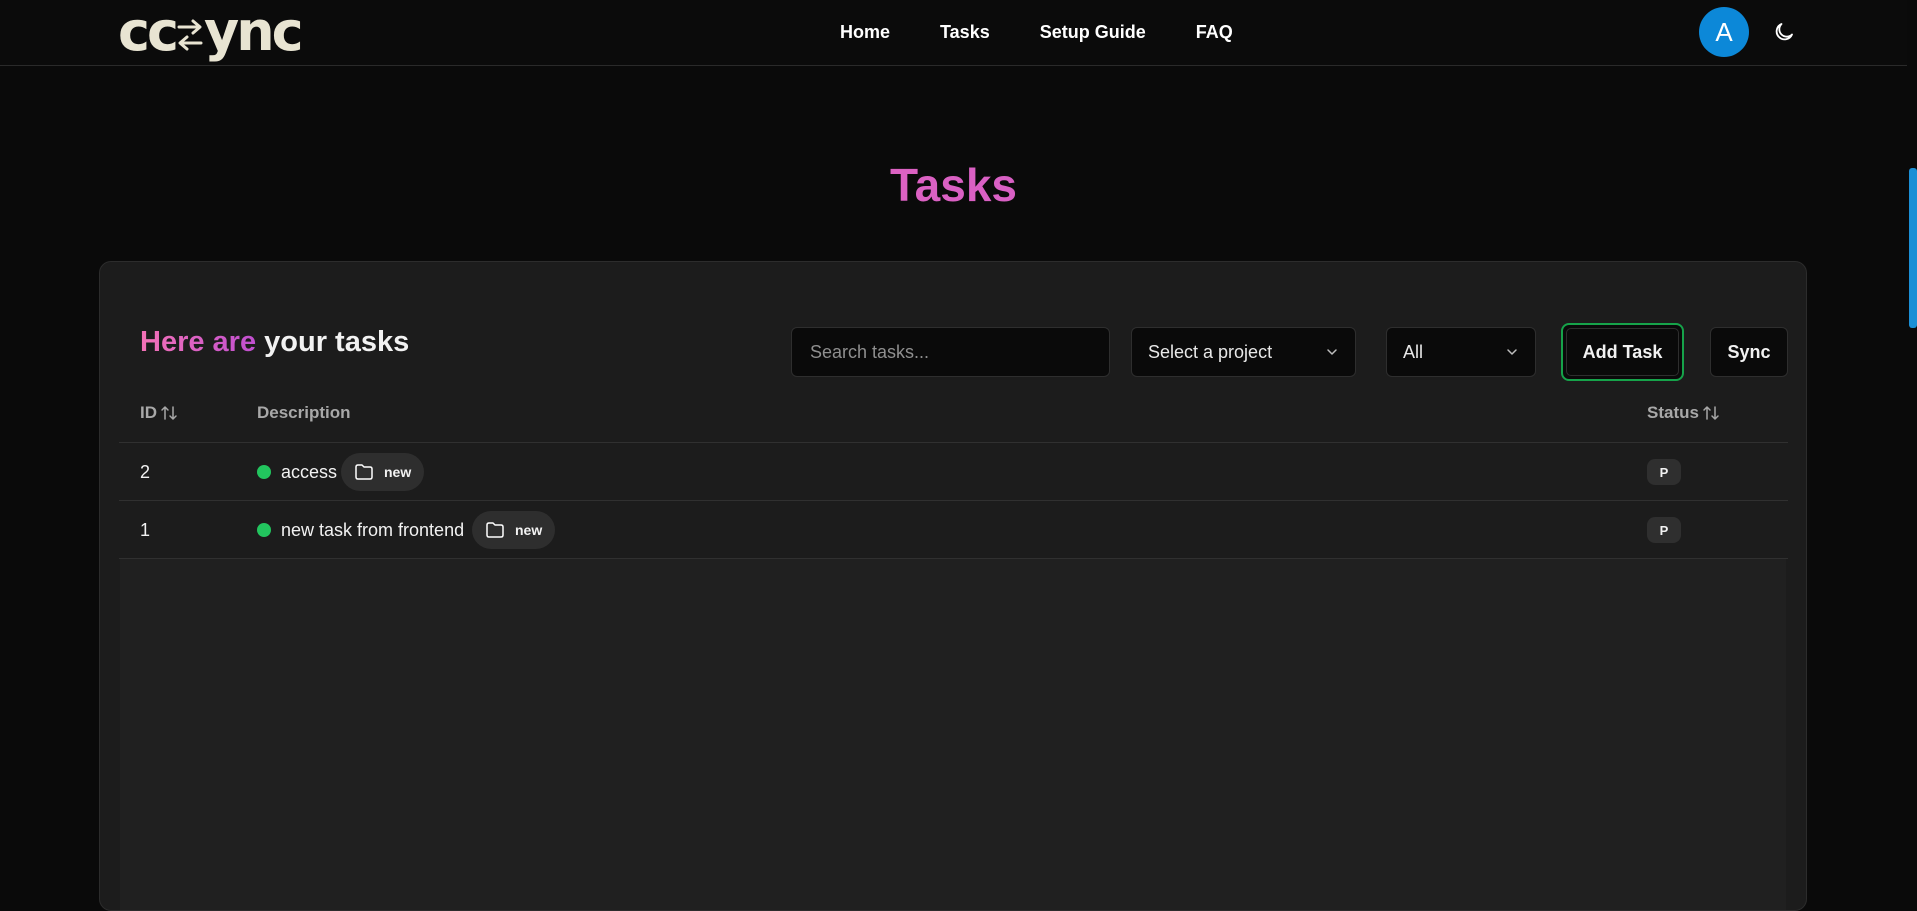 Image resolution: width=1917 pixels, height=911 pixels. I want to click on page-title: Tasks, so click(953, 185).